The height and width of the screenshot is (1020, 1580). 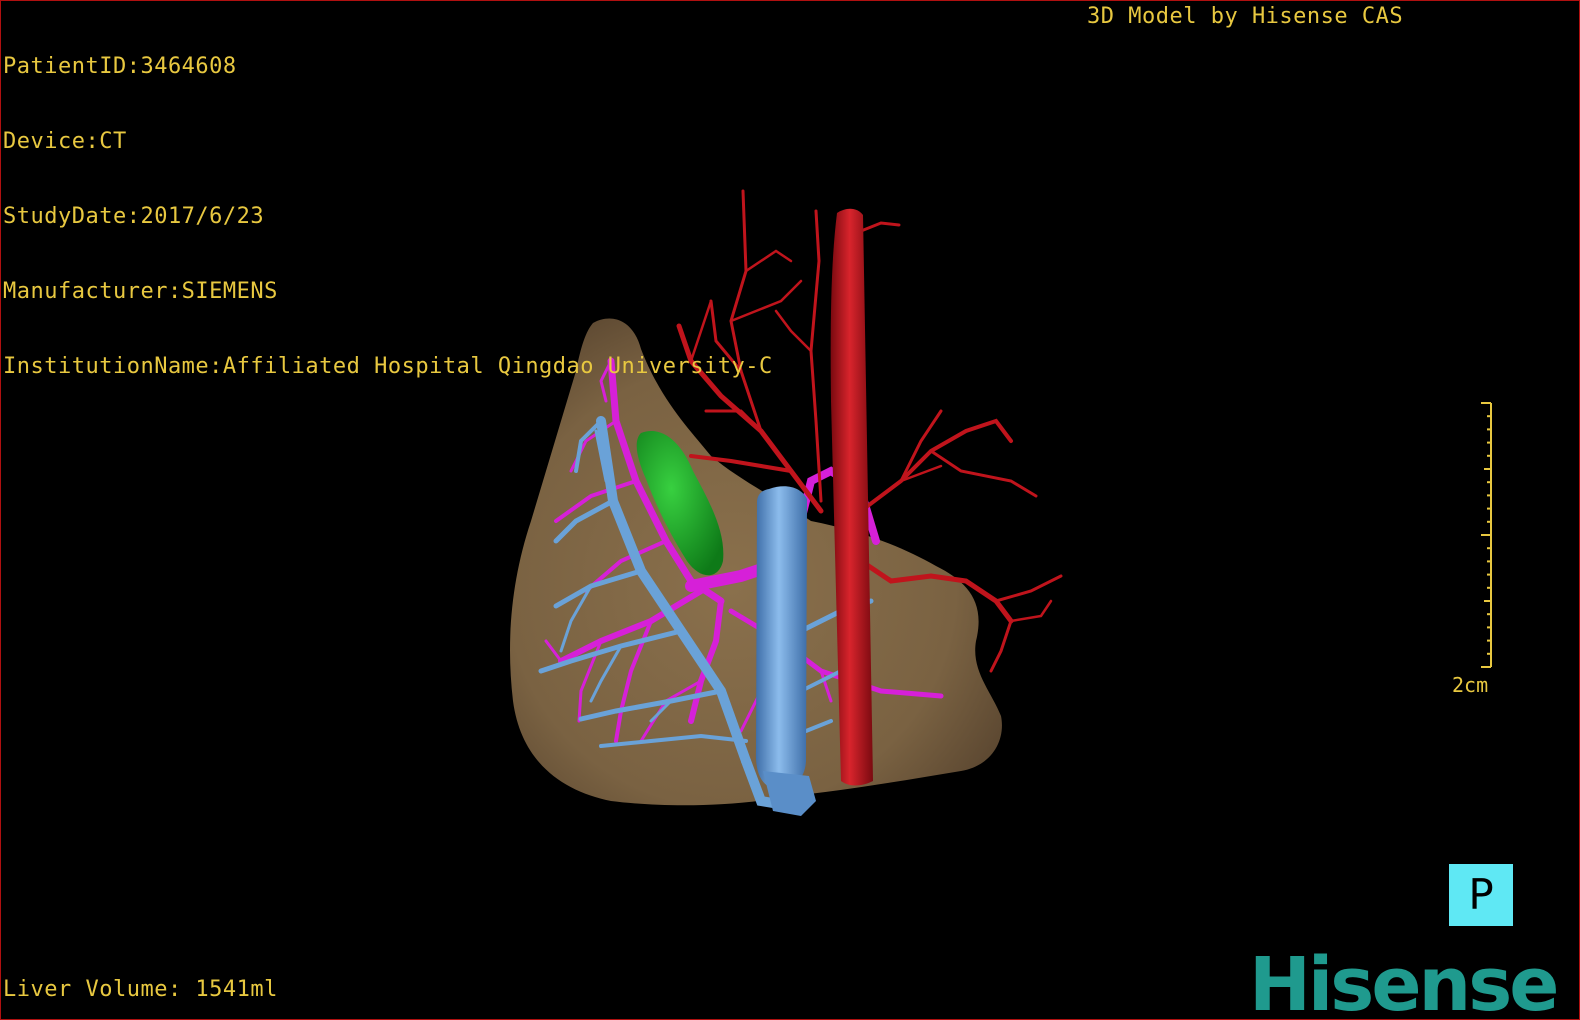 What do you see at coordinates (65, 141) in the screenshot?
I see `device-text: Device:CT` at bounding box center [65, 141].